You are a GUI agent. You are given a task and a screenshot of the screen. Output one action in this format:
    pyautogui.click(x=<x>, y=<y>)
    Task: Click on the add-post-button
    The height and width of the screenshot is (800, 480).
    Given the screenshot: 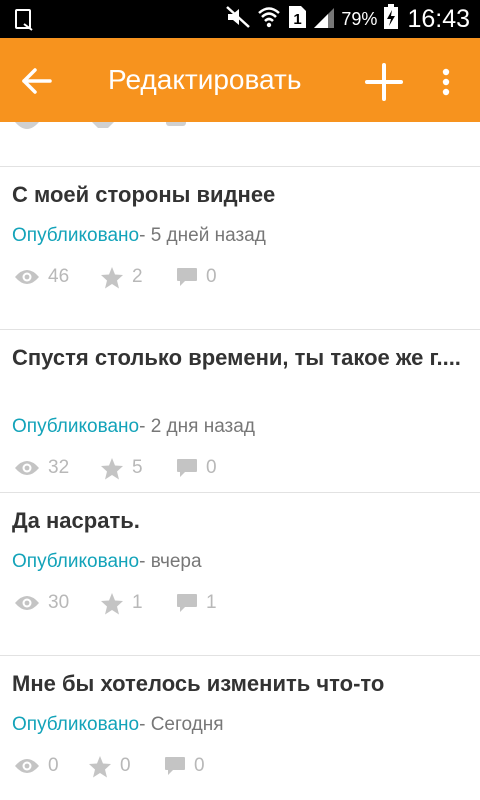 What is the action you would take?
    pyautogui.click(x=384, y=82)
    